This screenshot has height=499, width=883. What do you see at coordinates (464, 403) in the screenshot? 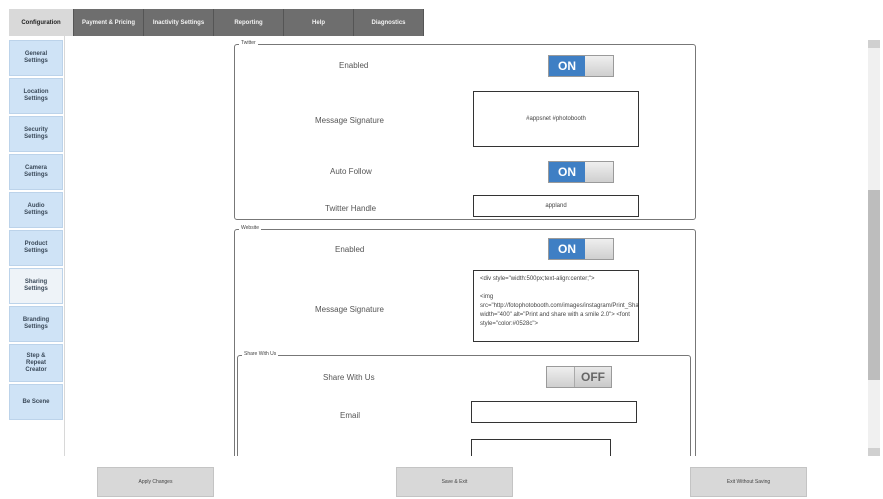
I see `share-group: Share With Us Share With Us OFF Email` at bounding box center [464, 403].